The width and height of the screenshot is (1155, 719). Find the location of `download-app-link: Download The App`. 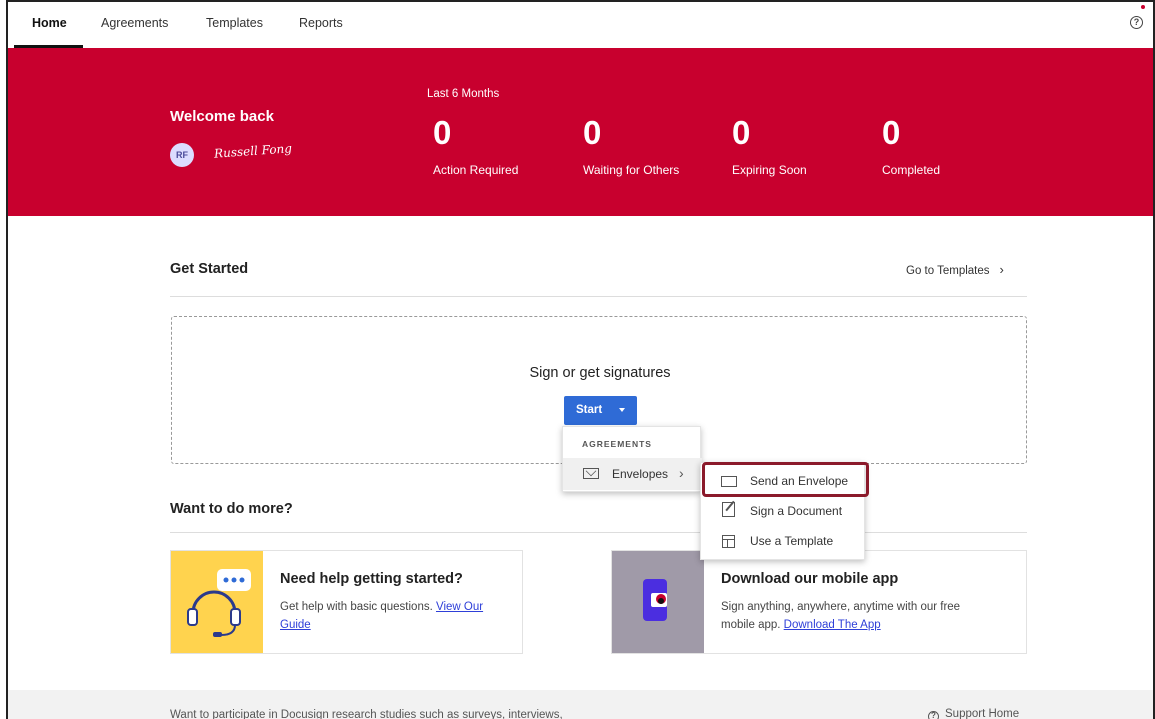

download-app-link: Download The App is located at coordinates (832, 625).